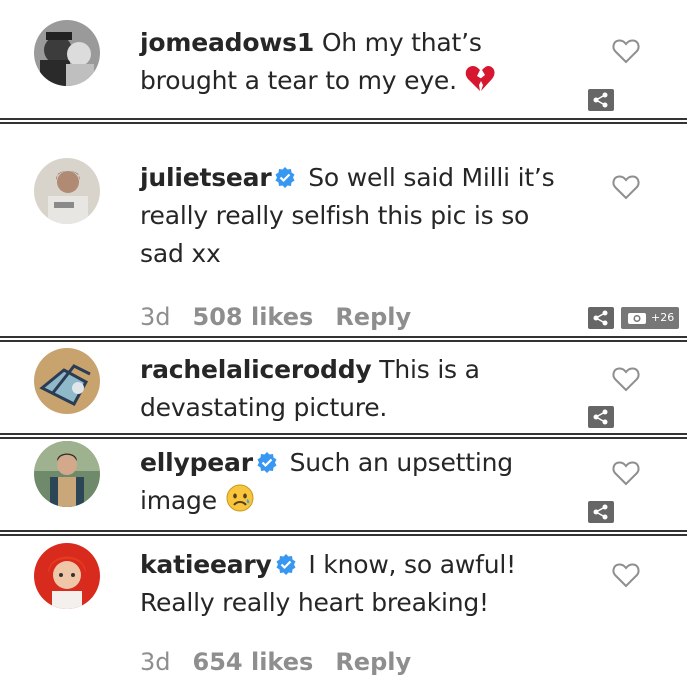 This screenshot has width=687, height=696. I want to click on username: julietsear, so click(206, 177).